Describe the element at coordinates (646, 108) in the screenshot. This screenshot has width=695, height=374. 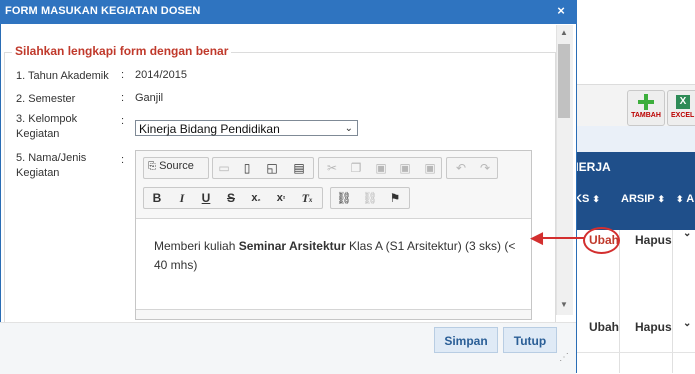
I see `tambah-button: TAMBAH` at that location.